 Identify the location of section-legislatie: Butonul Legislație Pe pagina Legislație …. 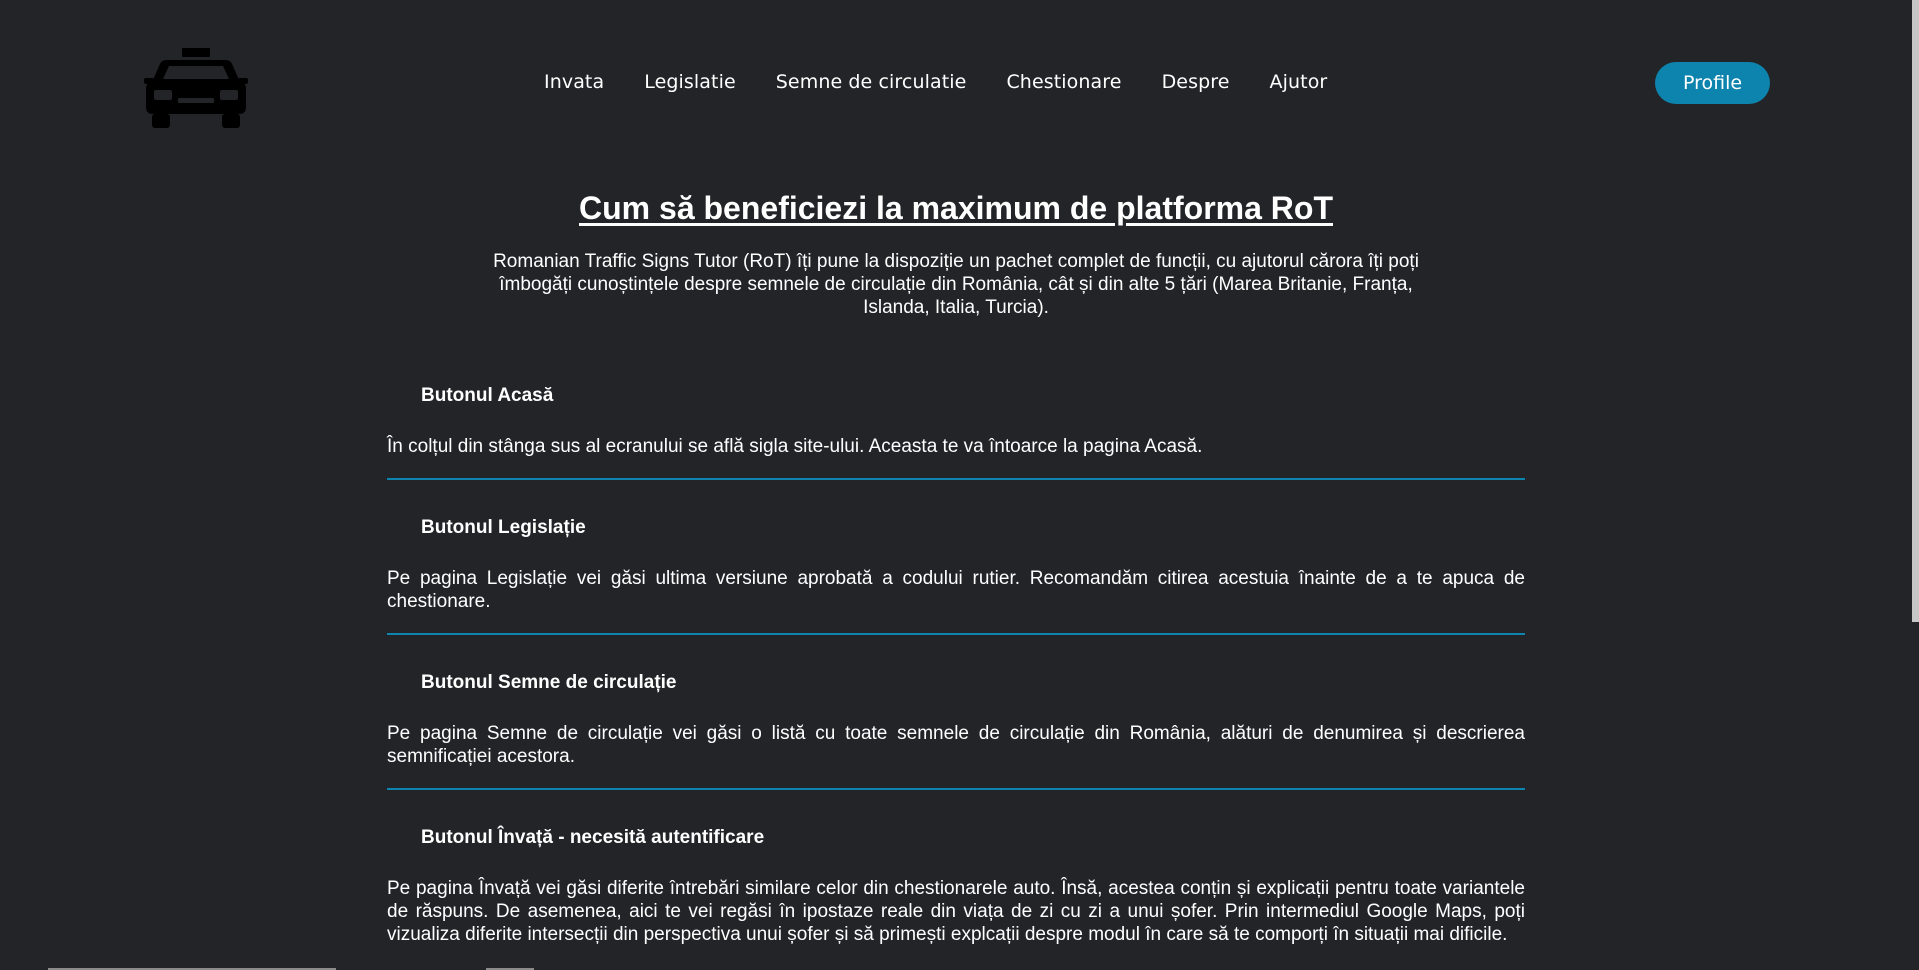
(956, 564).